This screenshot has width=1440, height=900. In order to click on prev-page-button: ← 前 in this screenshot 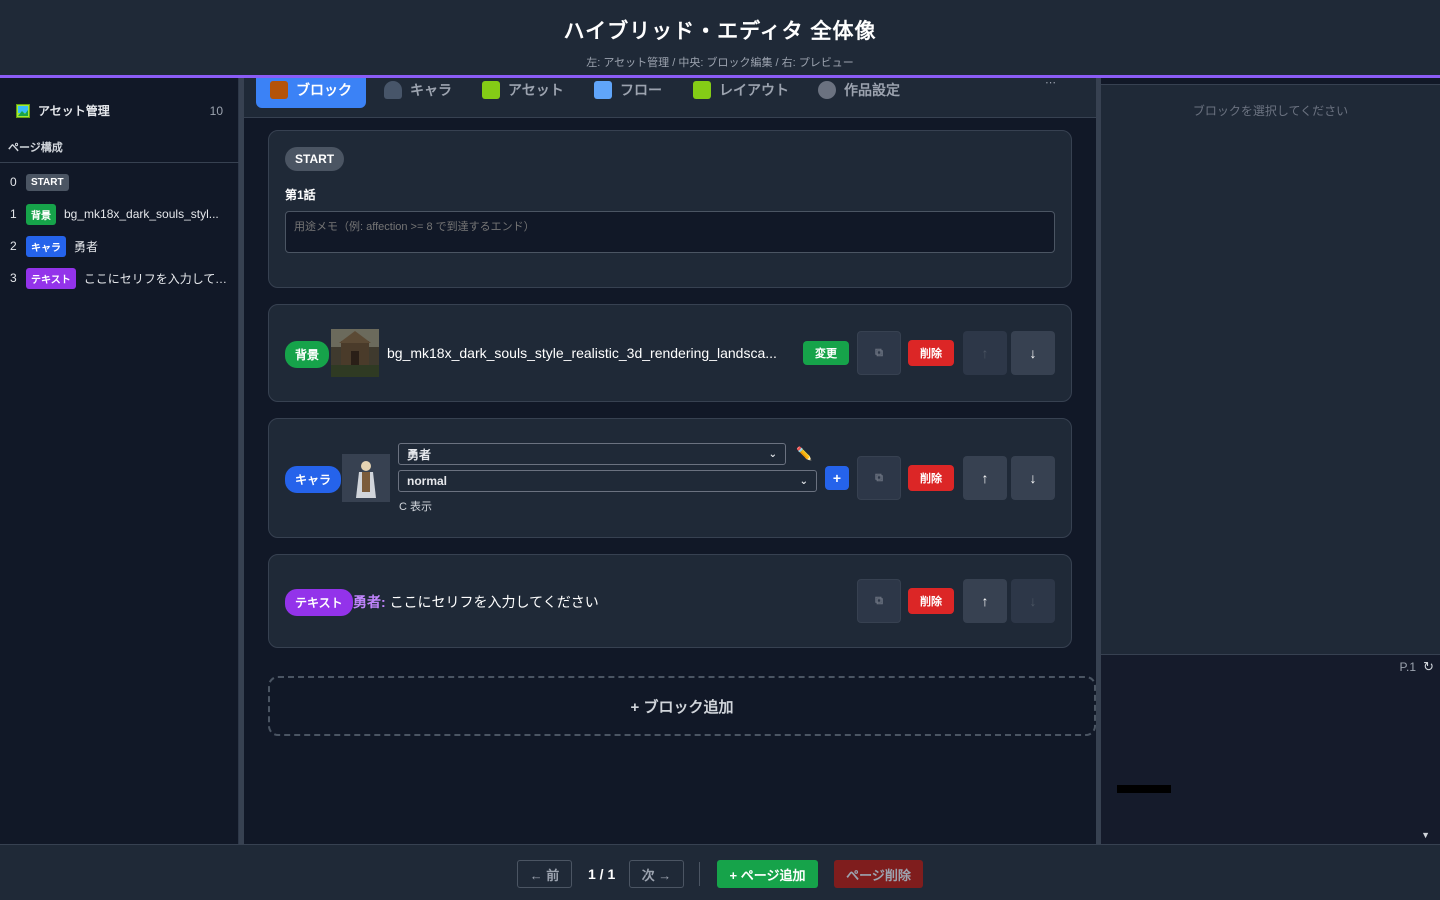, I will do `click(544, 874)`.